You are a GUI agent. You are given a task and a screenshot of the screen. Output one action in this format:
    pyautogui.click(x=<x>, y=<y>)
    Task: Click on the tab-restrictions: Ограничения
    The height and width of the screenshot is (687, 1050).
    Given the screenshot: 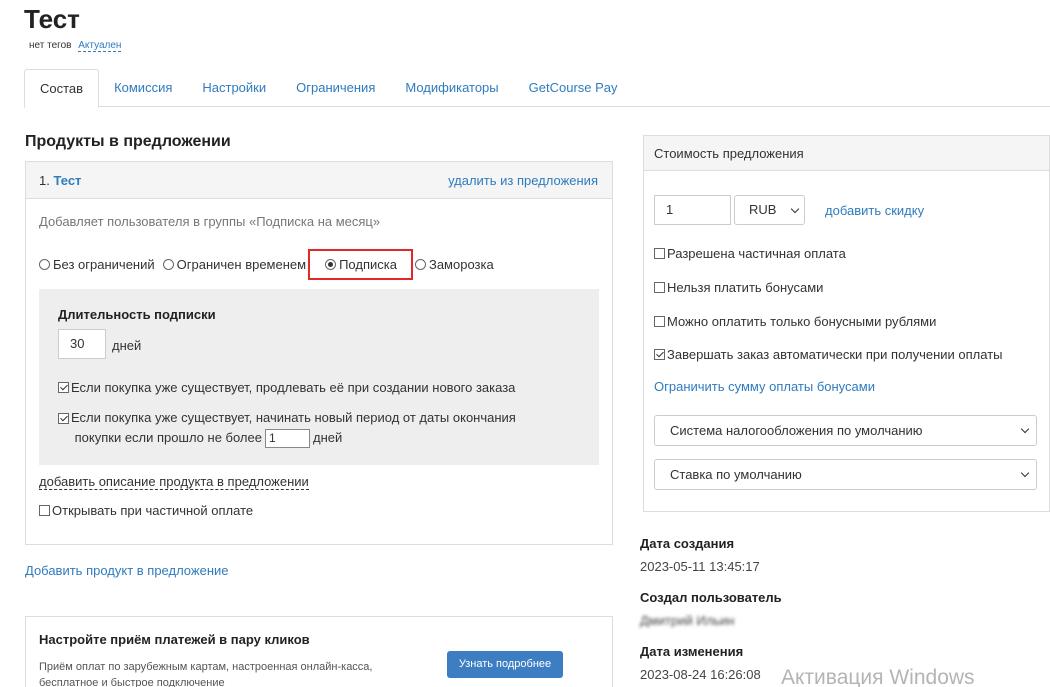 What is the action you would take?
    pyautogui.click(x=335, y=88)
    